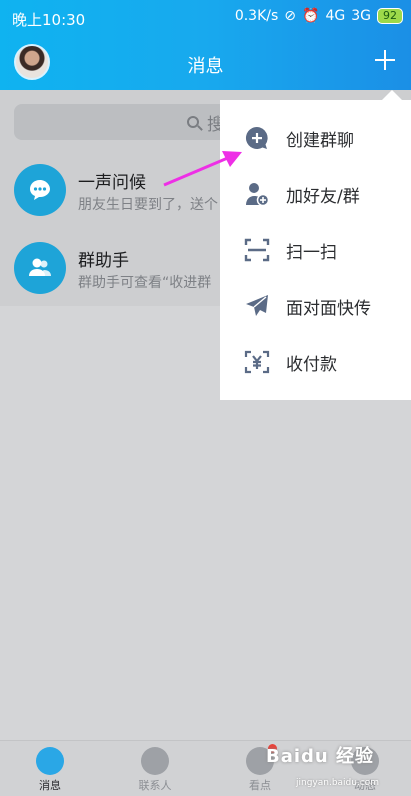  I want to click on menu-item-create-group: 创建群聊, so click(315, 138).